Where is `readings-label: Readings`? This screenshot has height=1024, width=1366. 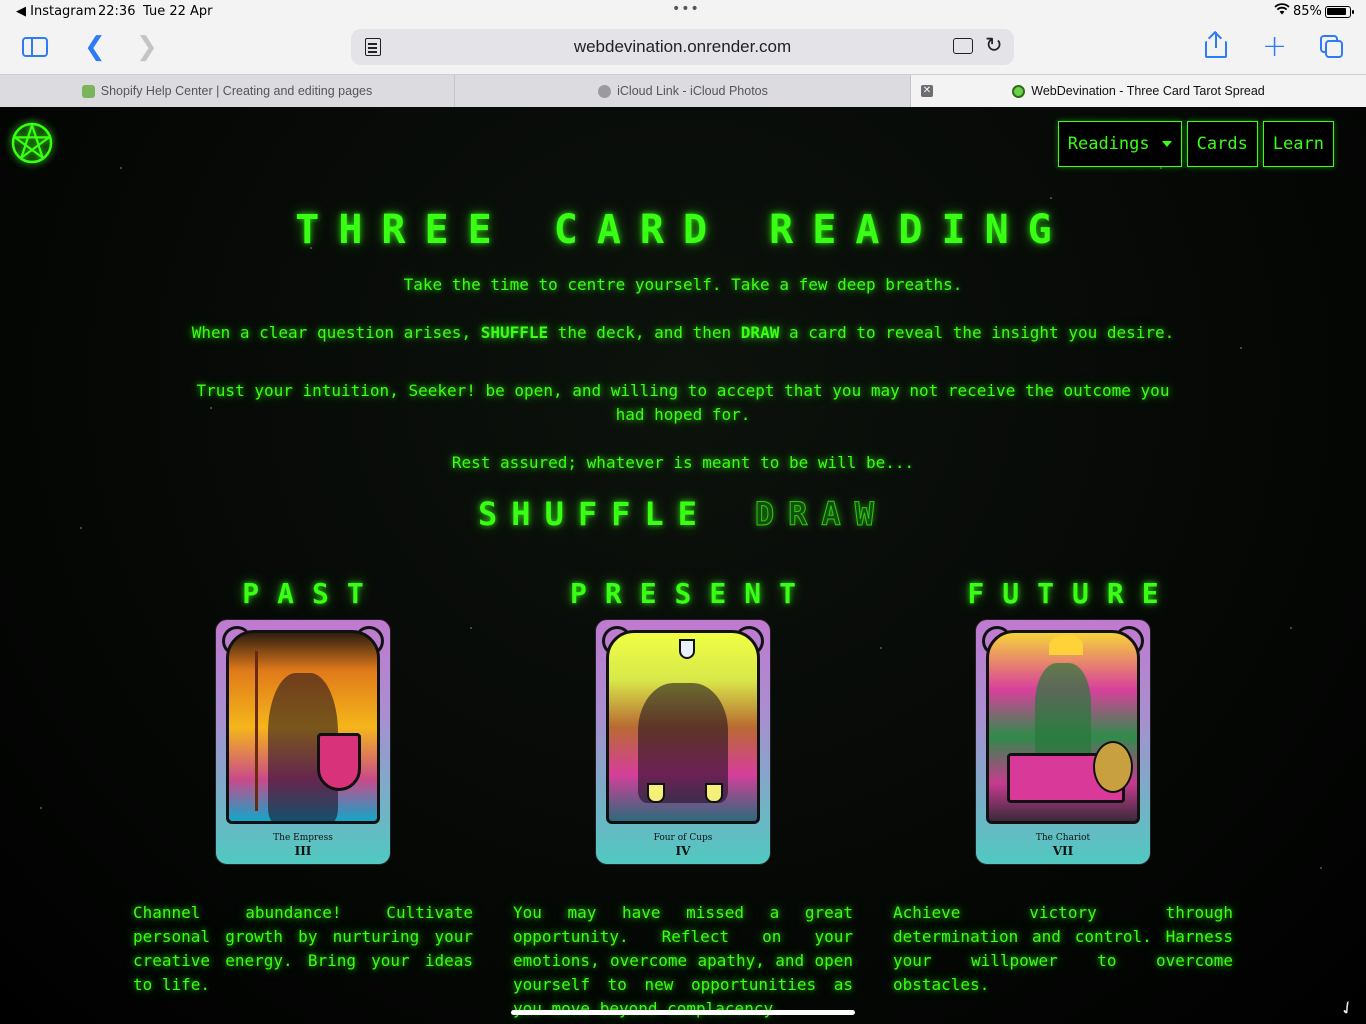
readings-label: Readings is located at coordinates (1108, 144).